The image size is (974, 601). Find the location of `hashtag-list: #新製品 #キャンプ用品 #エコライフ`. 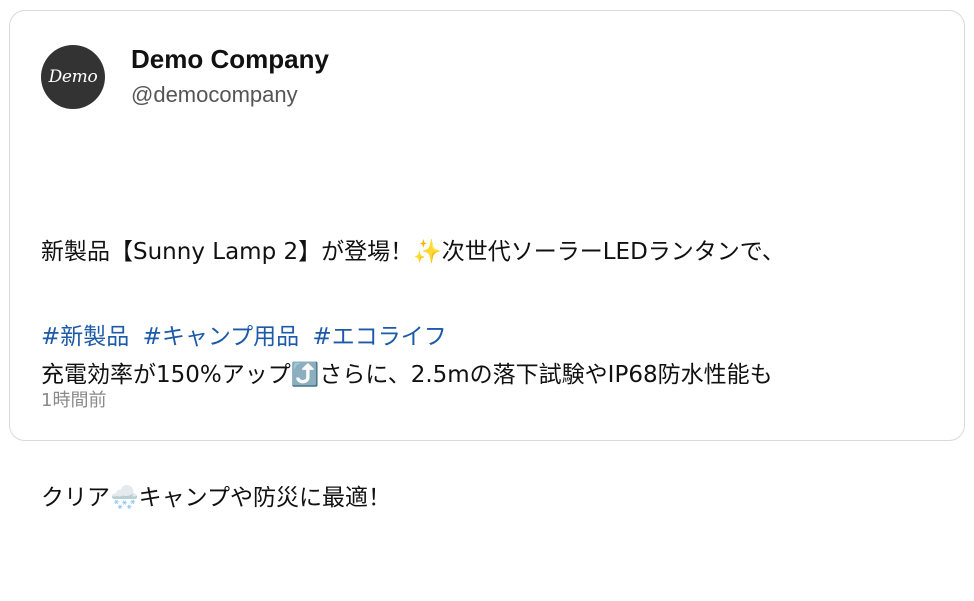

hashtag-list: #新製品 #キャンプ用品 #エコライフ is located at coordinates (247, 337).